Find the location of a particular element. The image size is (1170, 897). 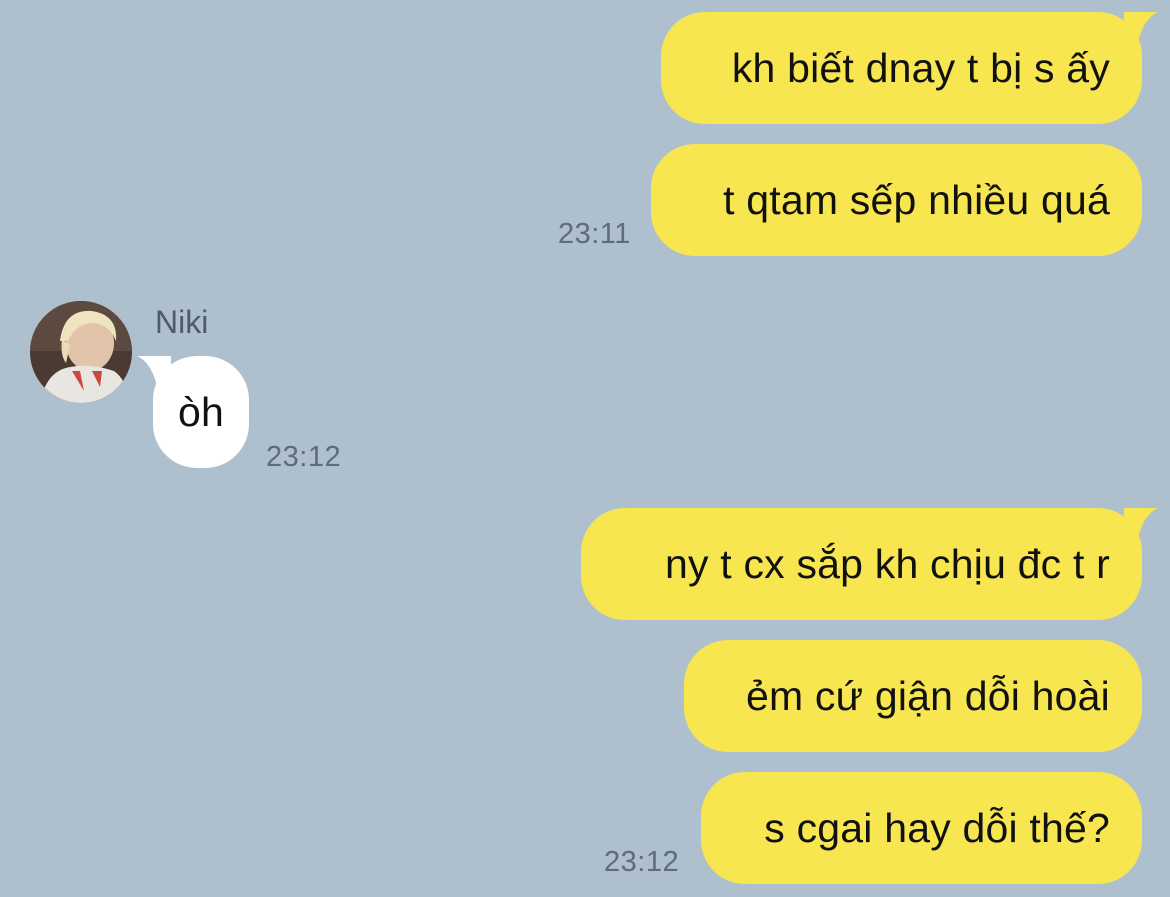

message-text: t qtam sếp nhiều quá is located at coordinates (916, 199).